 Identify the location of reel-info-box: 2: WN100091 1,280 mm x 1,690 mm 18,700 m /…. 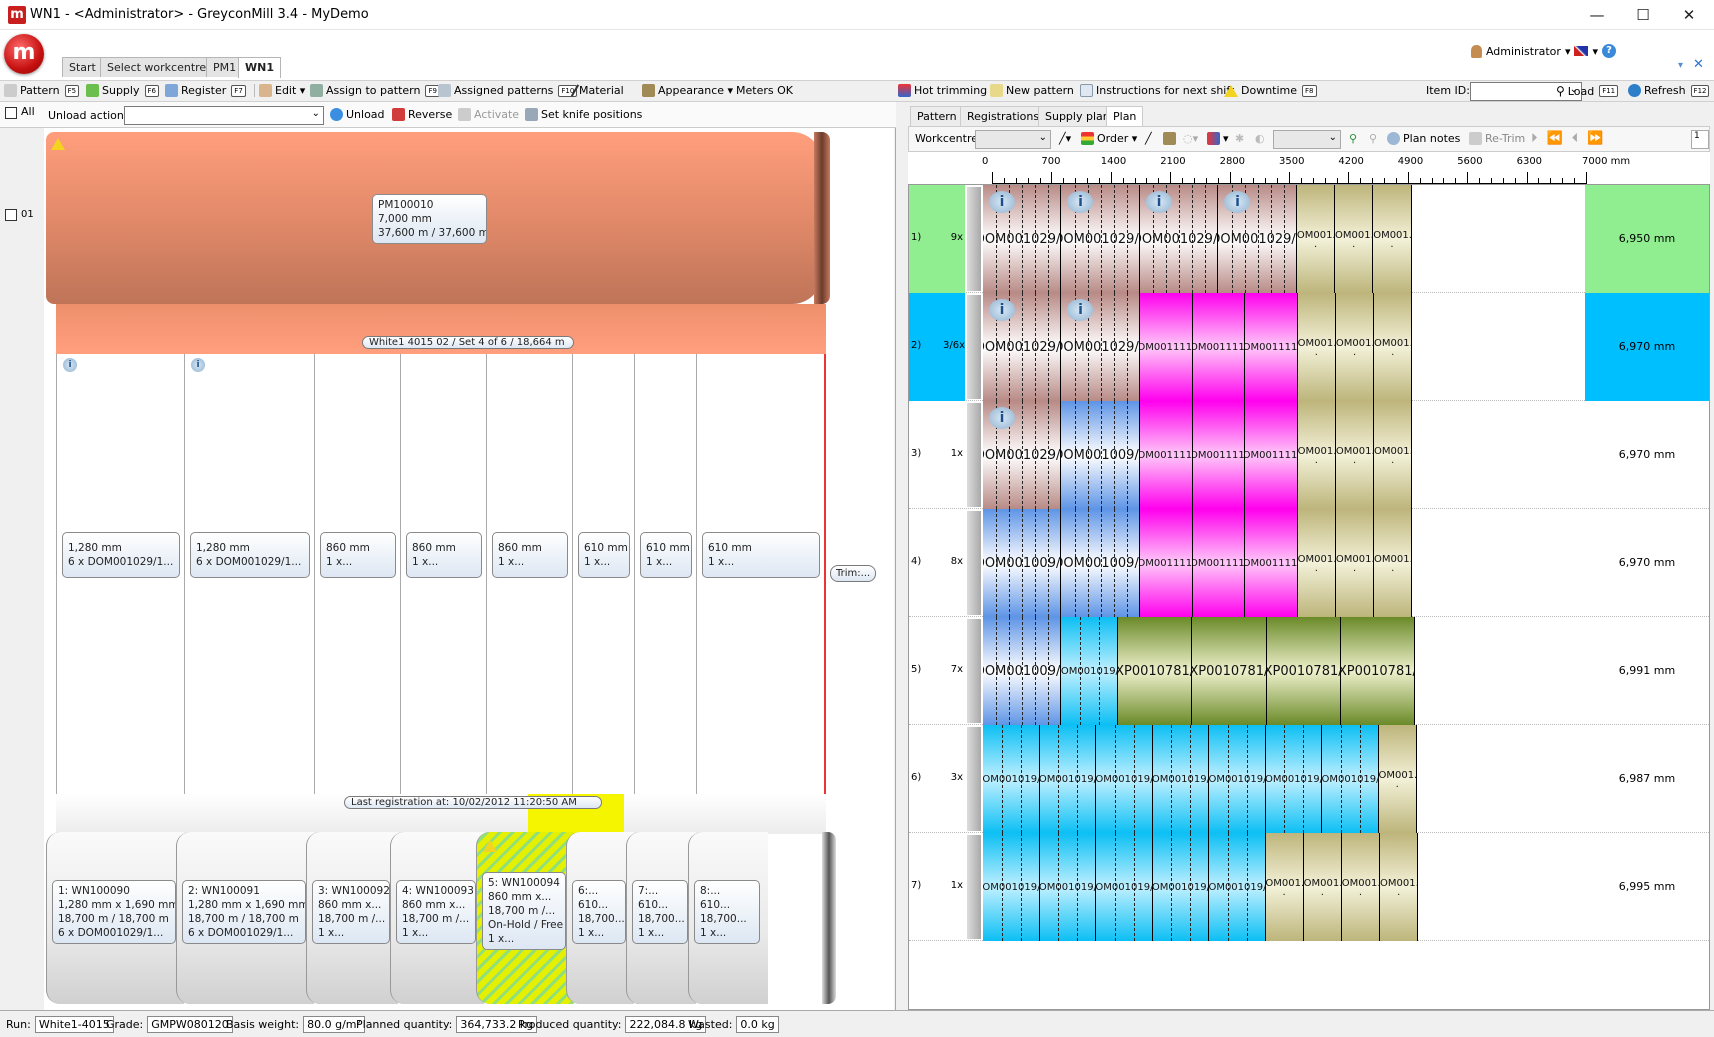
(244, 912).